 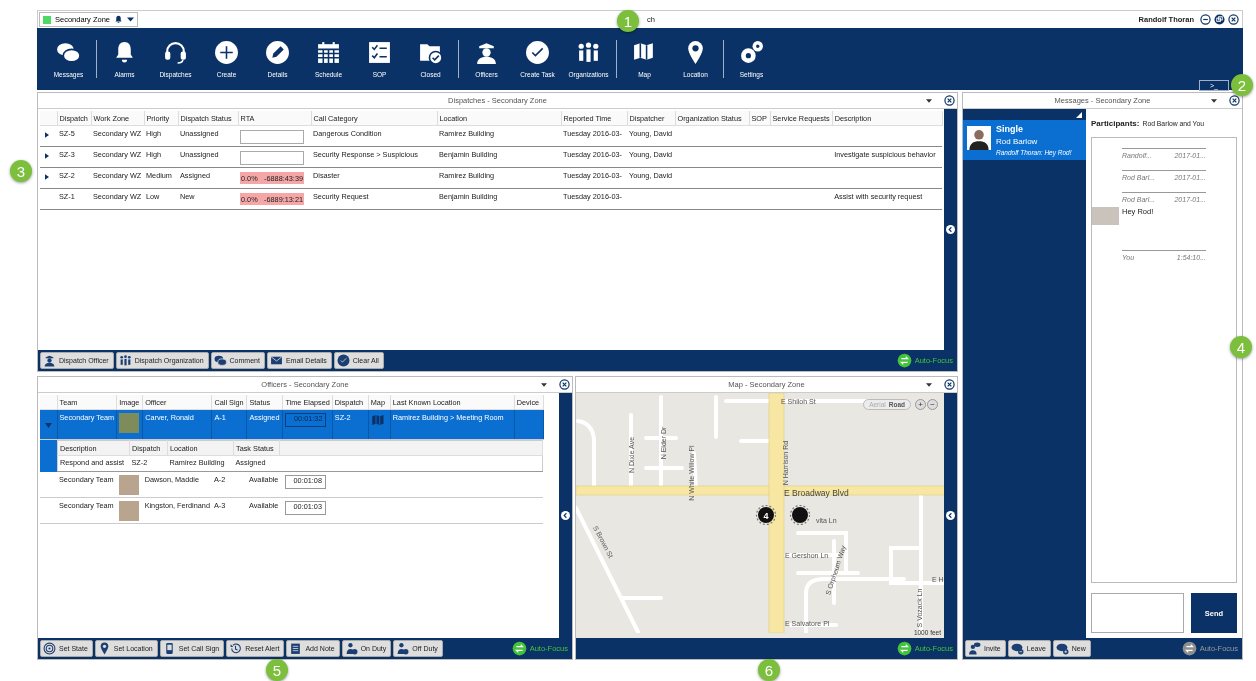 I want to click on calendar-icon, so click(x=328, y=52).